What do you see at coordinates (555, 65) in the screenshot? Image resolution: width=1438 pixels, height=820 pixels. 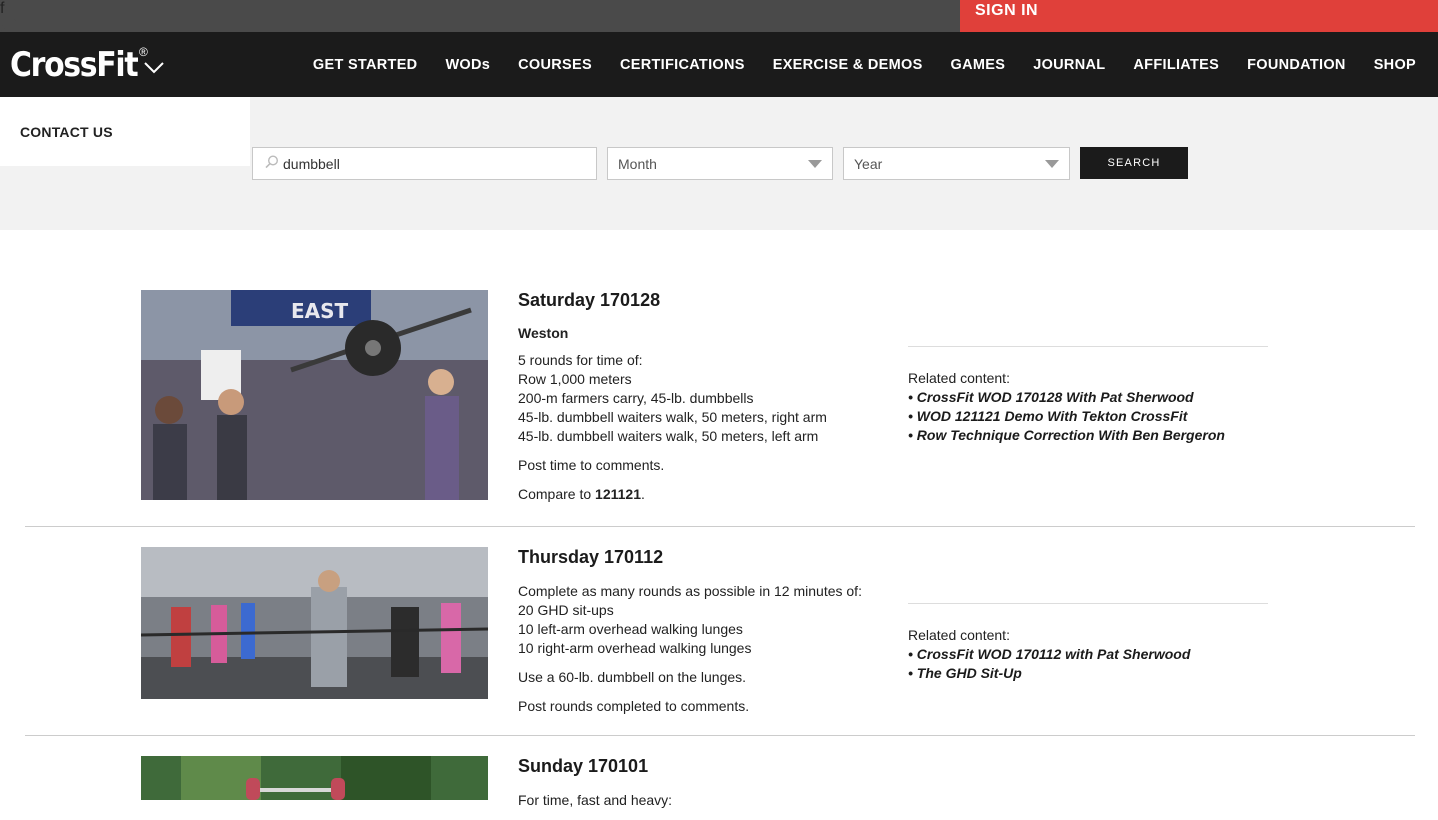 I see `nav-courses: COURSES` at bounding box center [555, 65].